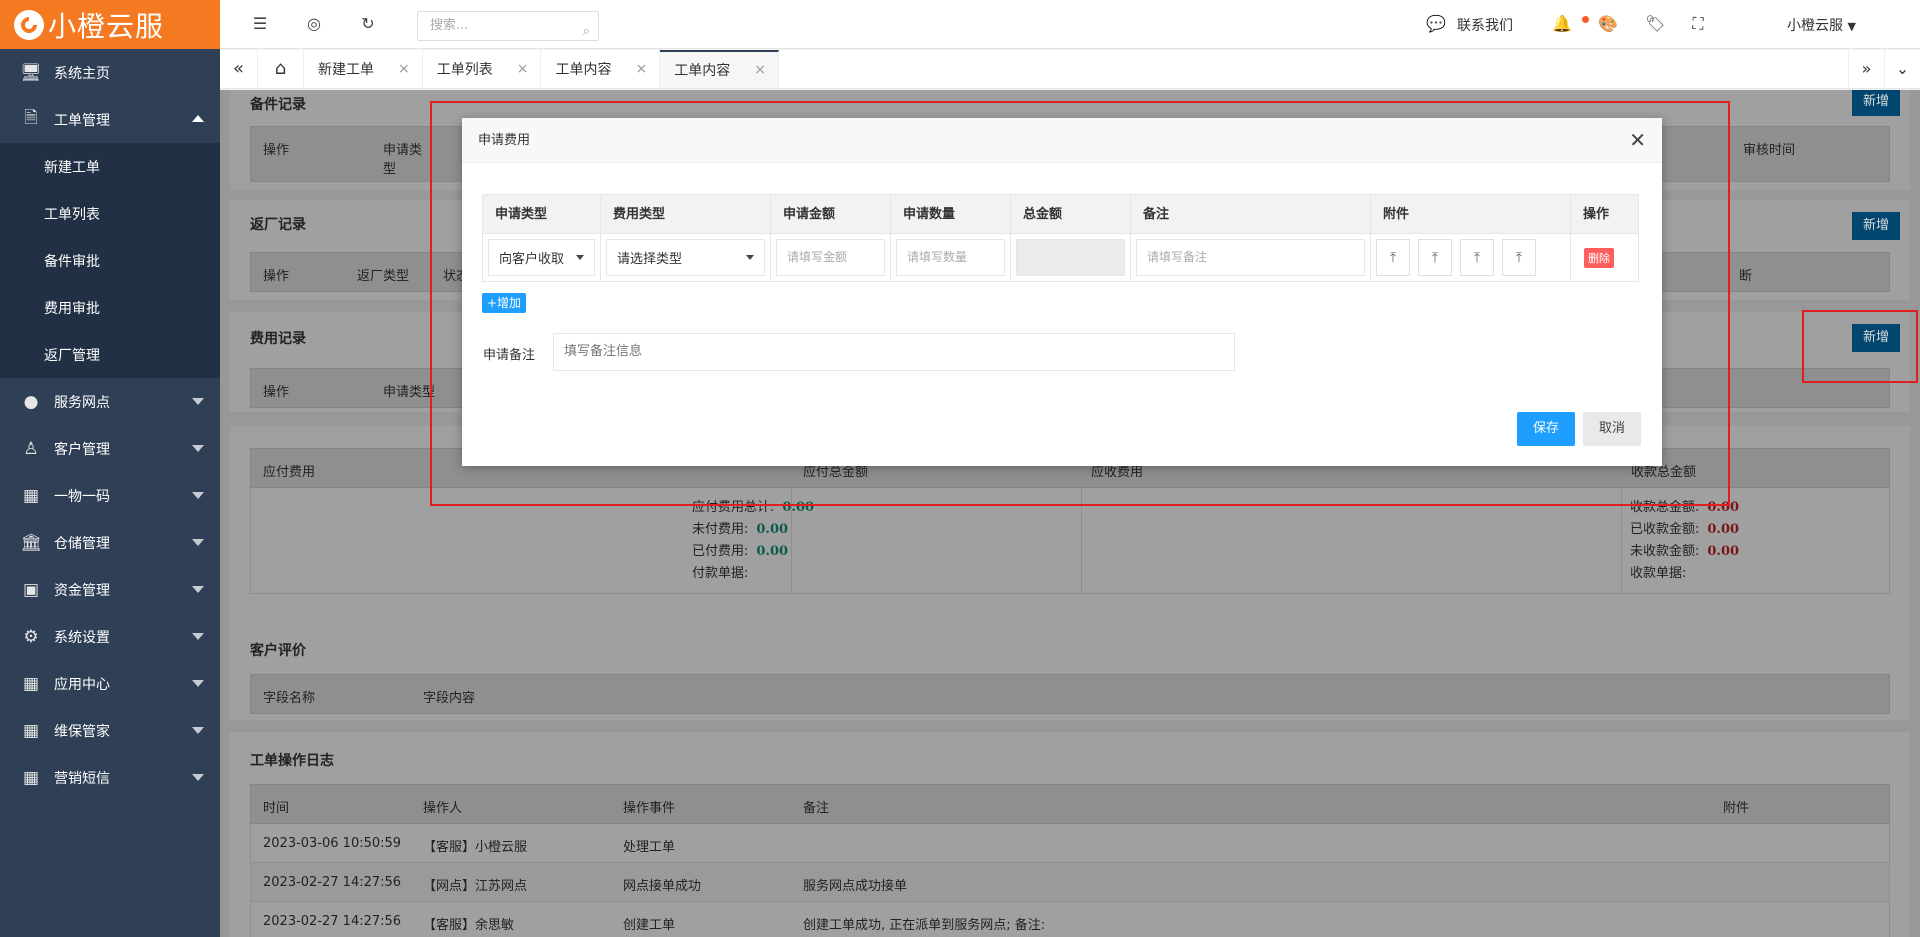 This screenshot has height=937, width=1920. Describe the element at coordinates (740, 551) in the screenshot. I see `paid-total: 已付费用: 0.00` at that location.